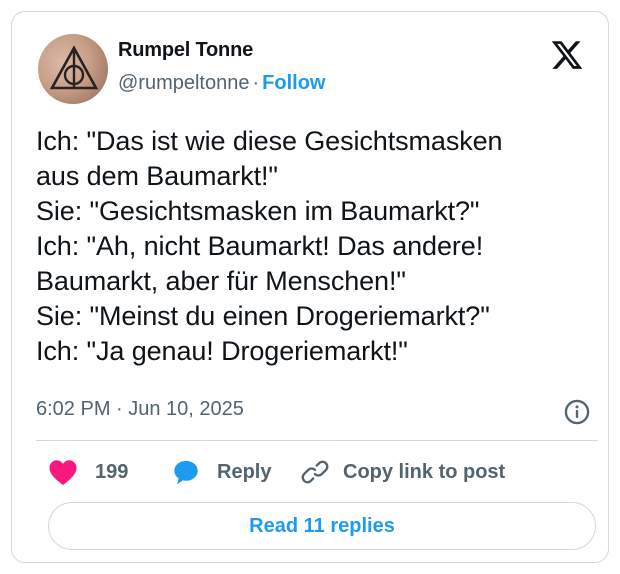  I want to click on info-icon, so click(577, 412).